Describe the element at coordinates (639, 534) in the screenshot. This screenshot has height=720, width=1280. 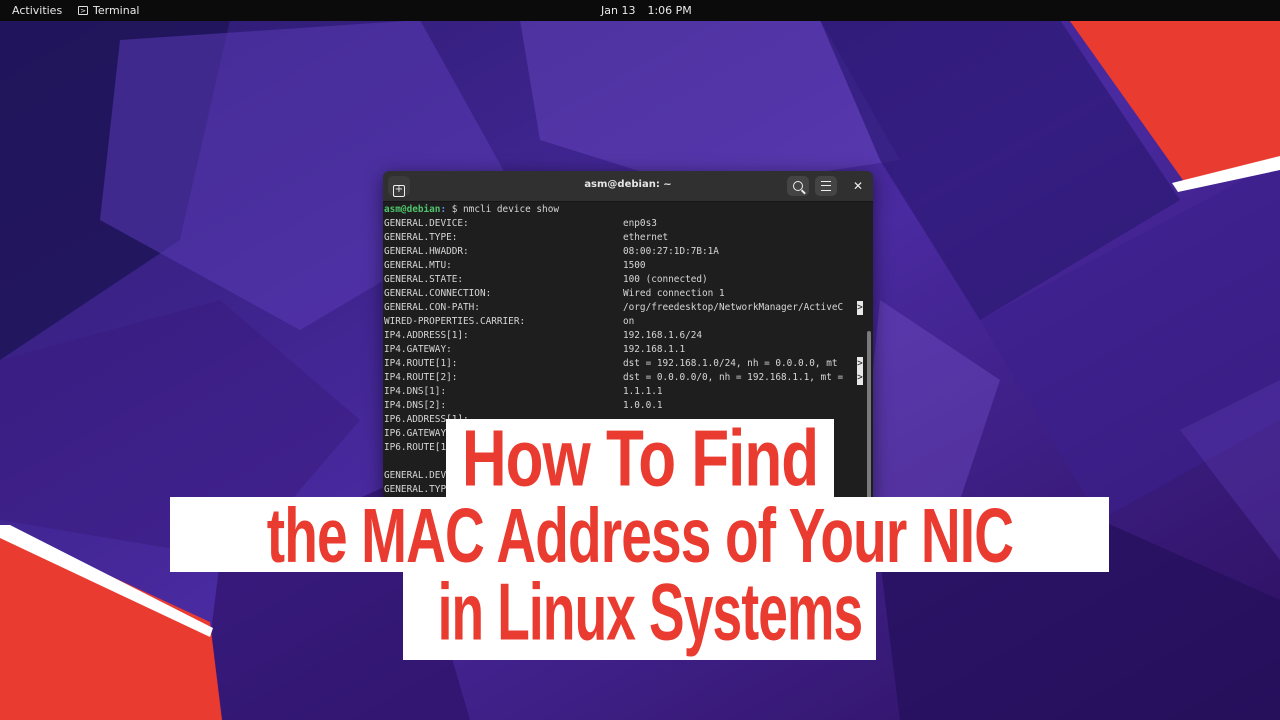
I see `headline-line-2: the MAC Address of Your NIC` at that location.